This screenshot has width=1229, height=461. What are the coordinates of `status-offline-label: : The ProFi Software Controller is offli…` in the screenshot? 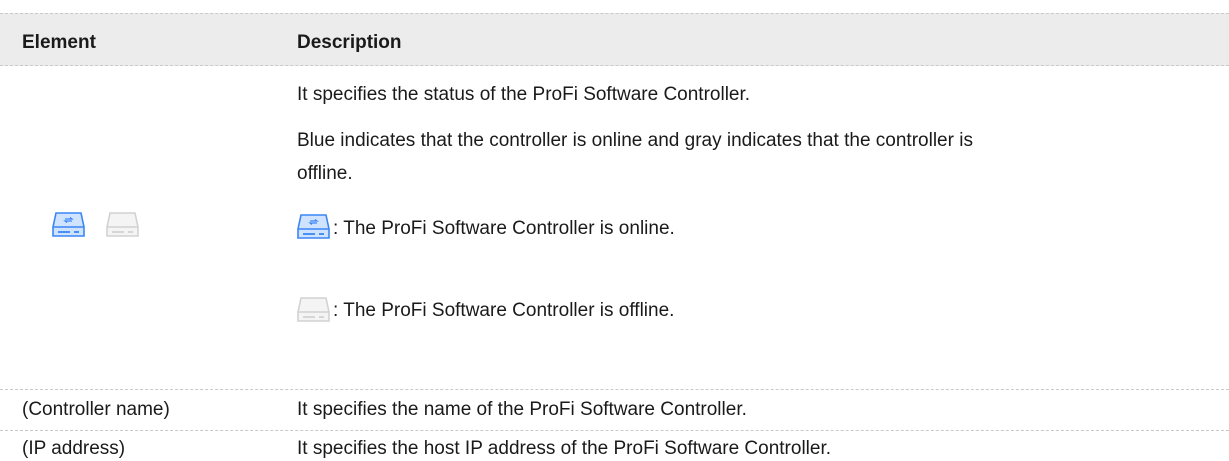 It's located at (504, 310).